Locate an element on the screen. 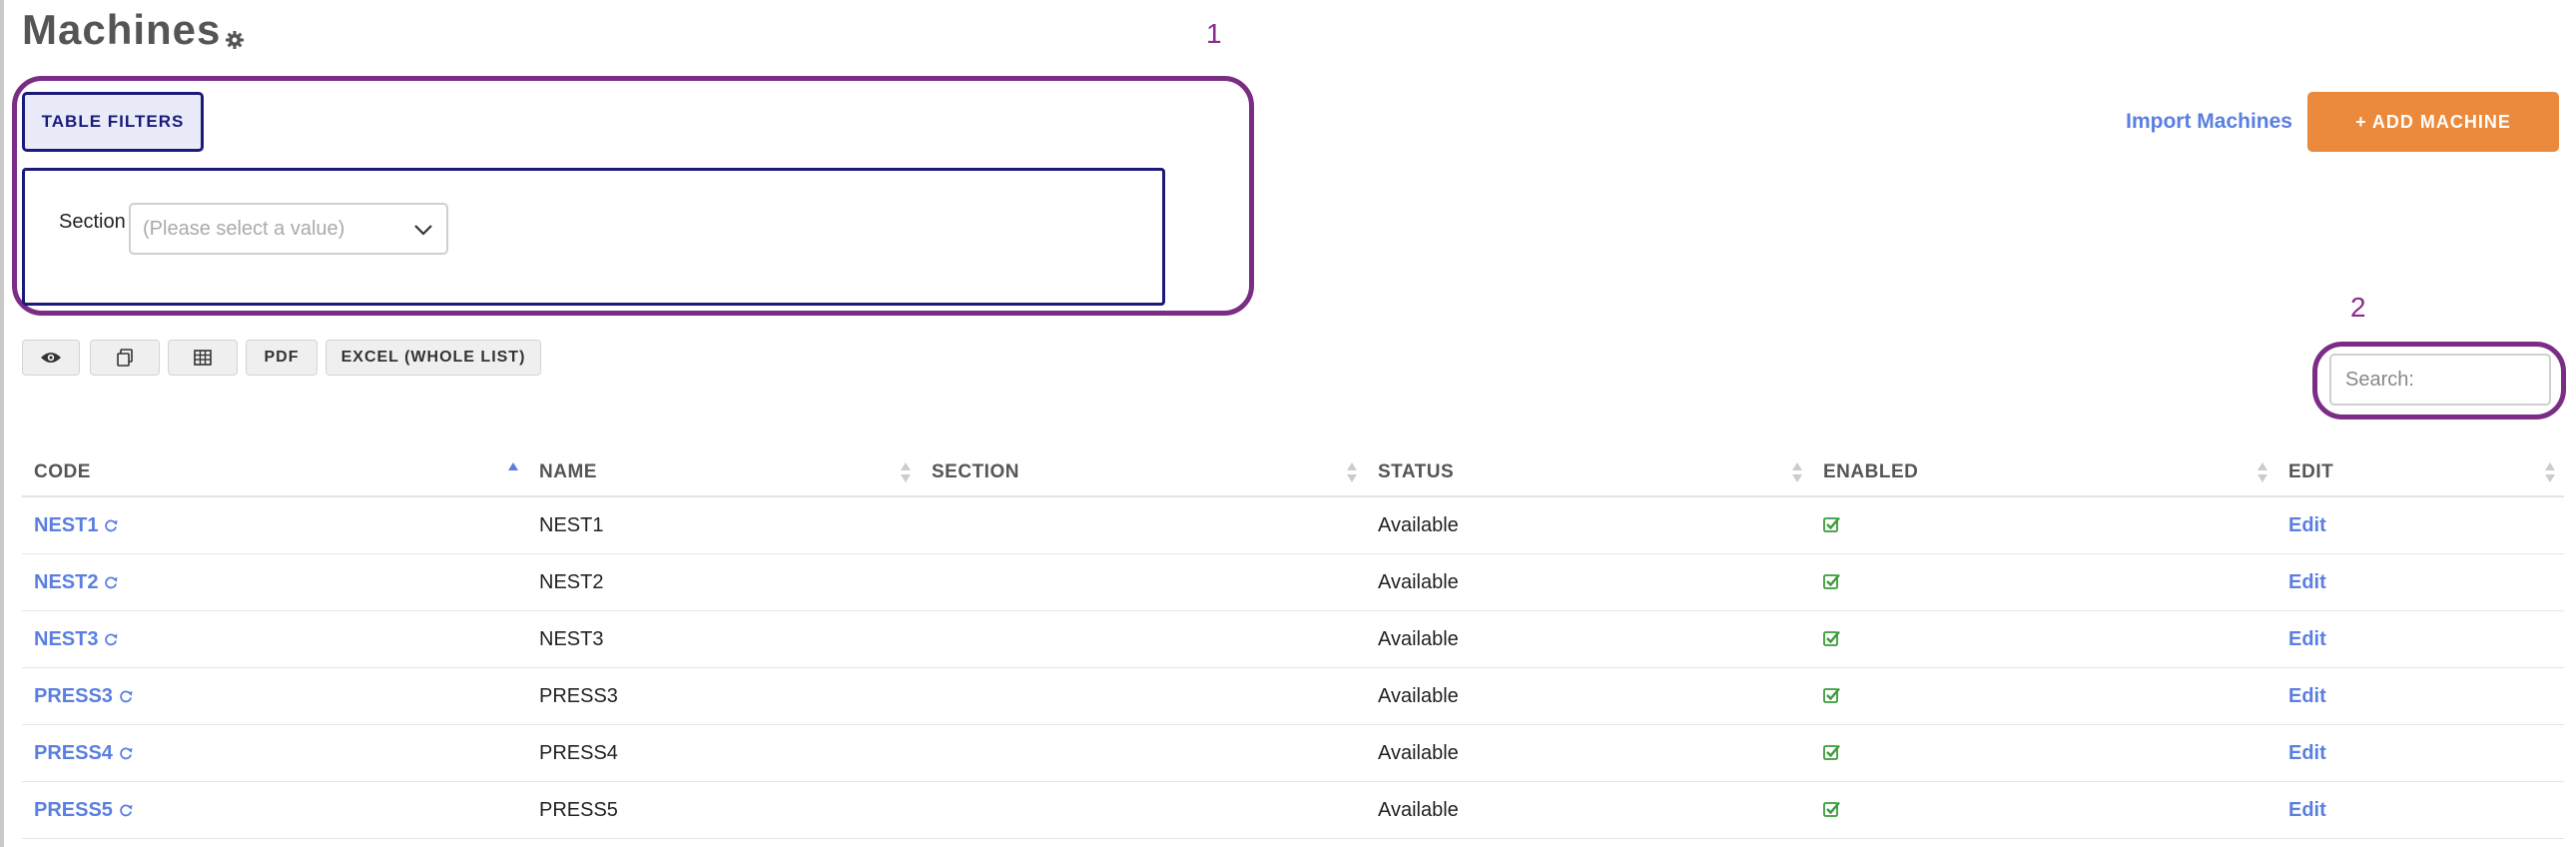 The image size is (2576, 847). column-visibility-button is located at coordinates (51, 358).